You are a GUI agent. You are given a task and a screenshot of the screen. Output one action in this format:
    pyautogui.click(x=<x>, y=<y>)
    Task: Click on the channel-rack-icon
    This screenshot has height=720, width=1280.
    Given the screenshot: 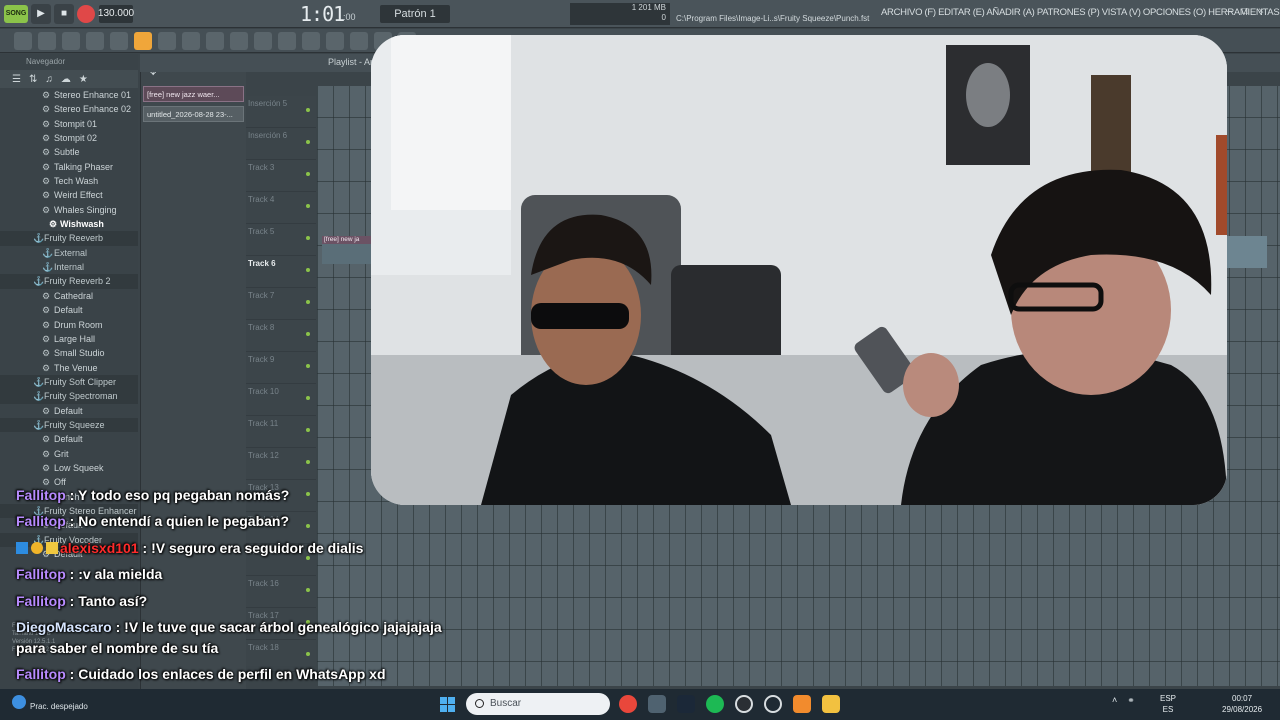 What is the action you would take?
    pyautogui.click(x=263, y=40)
    